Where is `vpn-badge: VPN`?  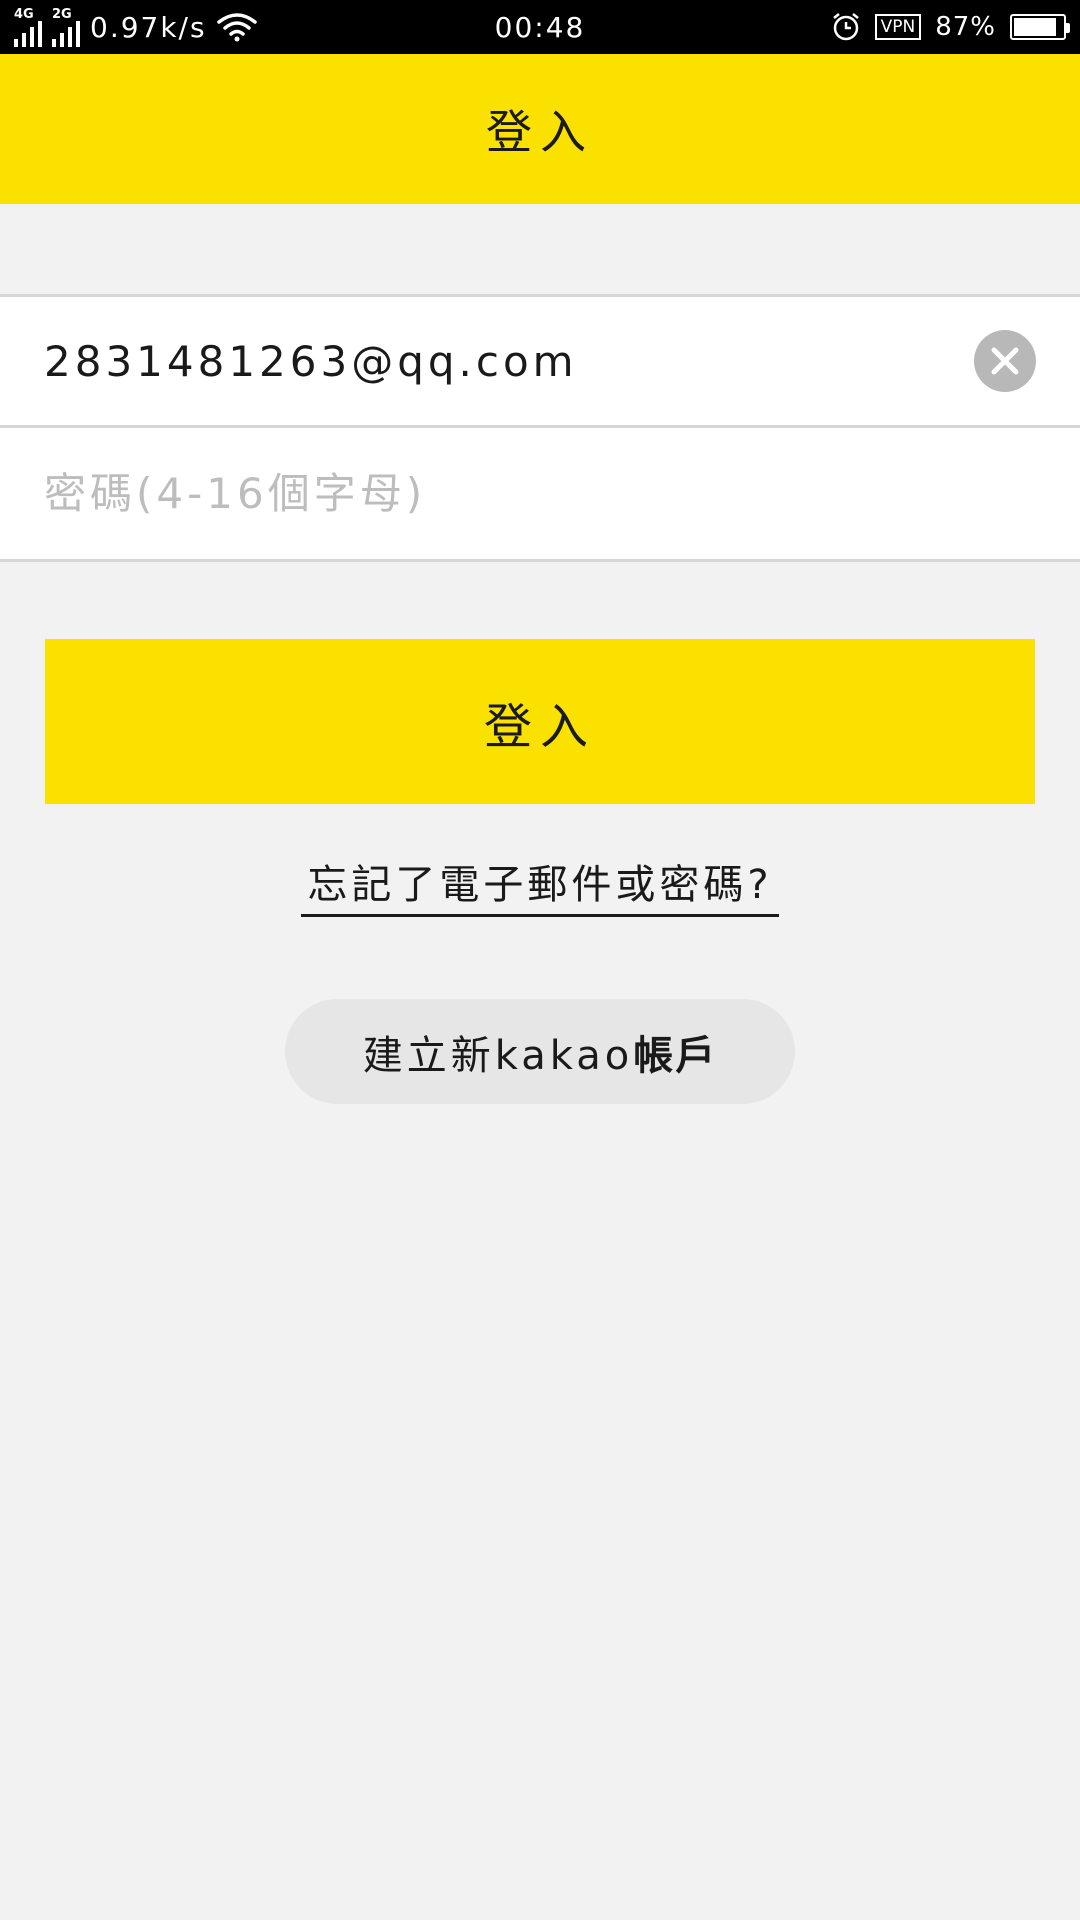
vpn-badge: VPN is located at coordinates (898, 27).